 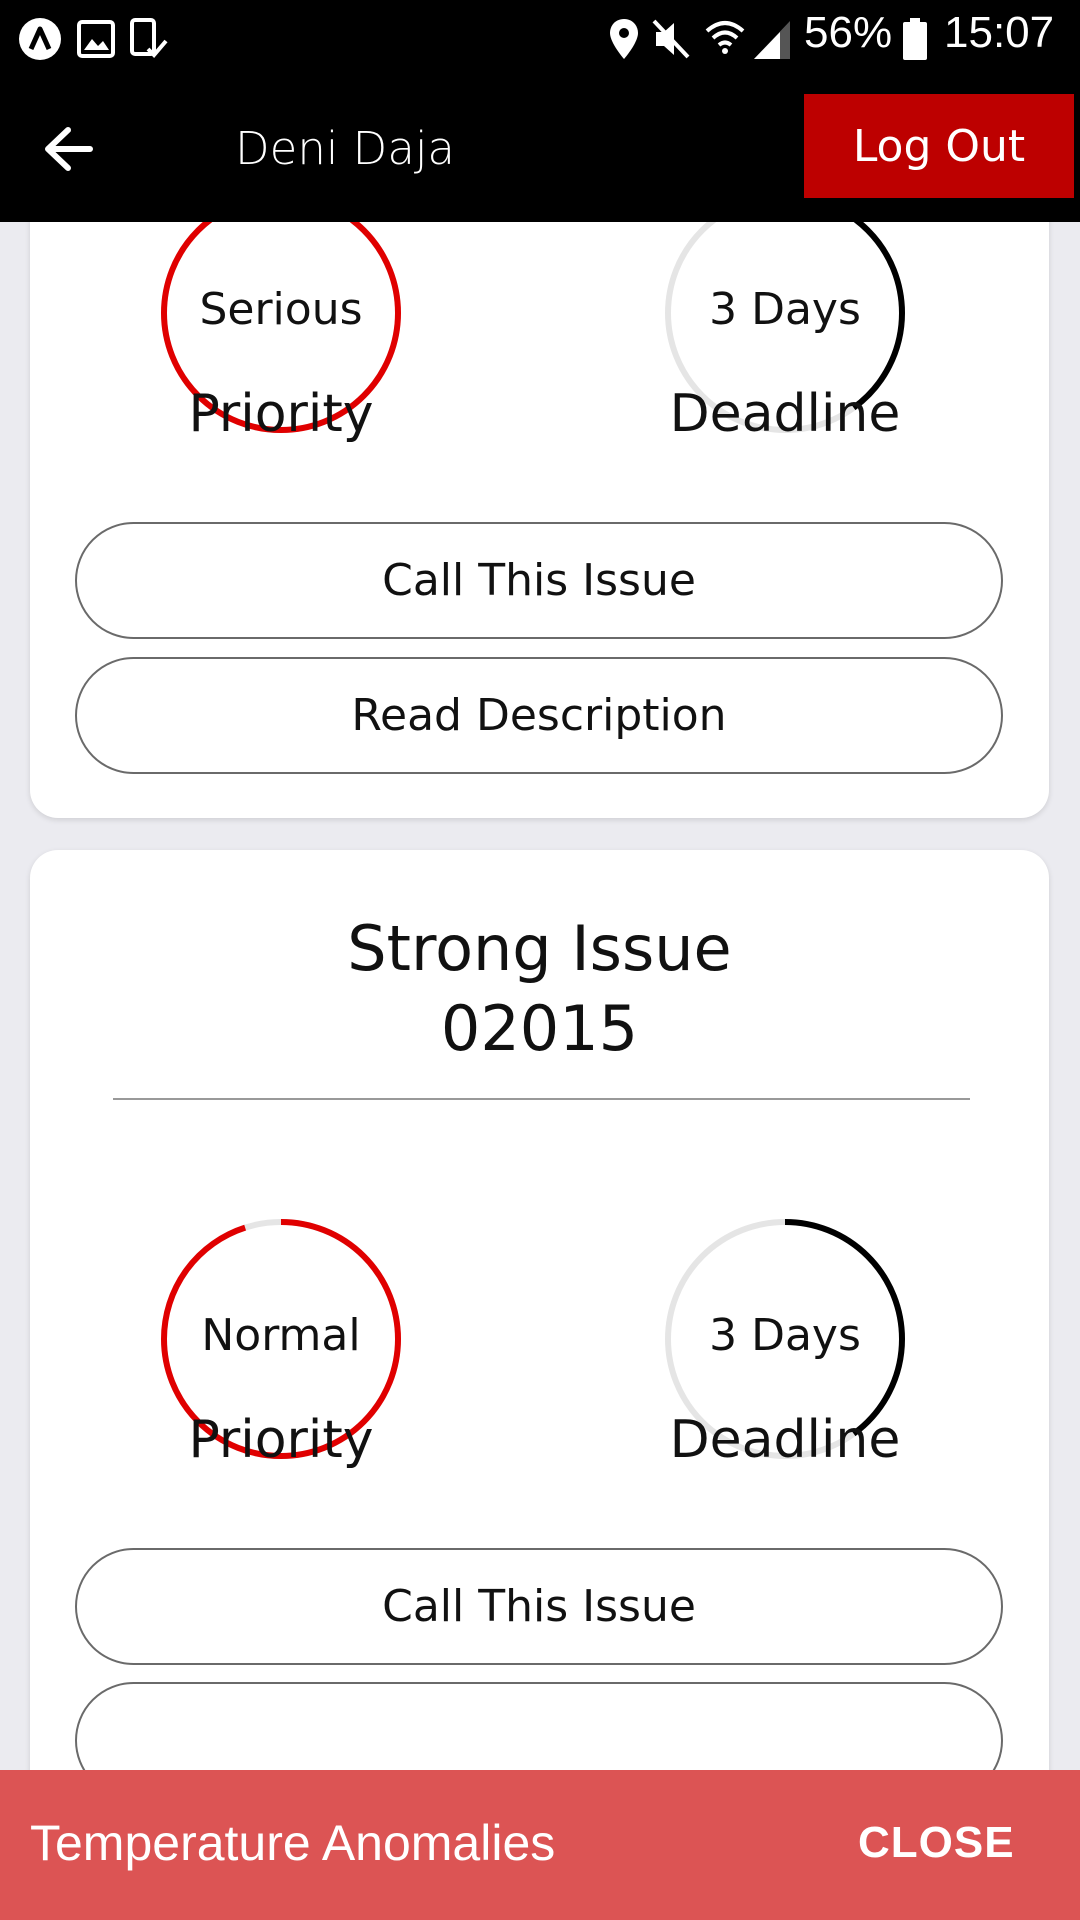 I want to click on app-header: Deni Daja Log Out, so click(x=540, y=150).